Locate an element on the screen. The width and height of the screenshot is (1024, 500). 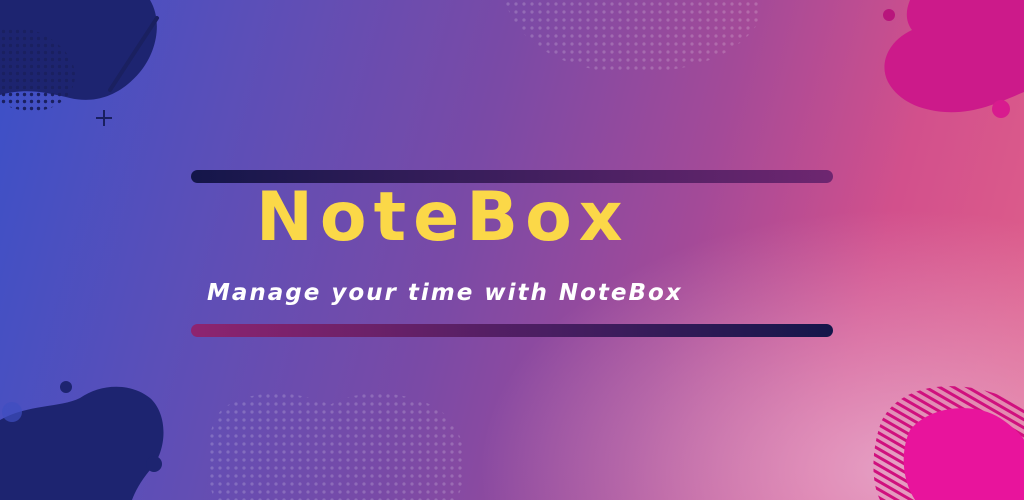
dot-pattern-bottom is located at coordinates (336, 446).